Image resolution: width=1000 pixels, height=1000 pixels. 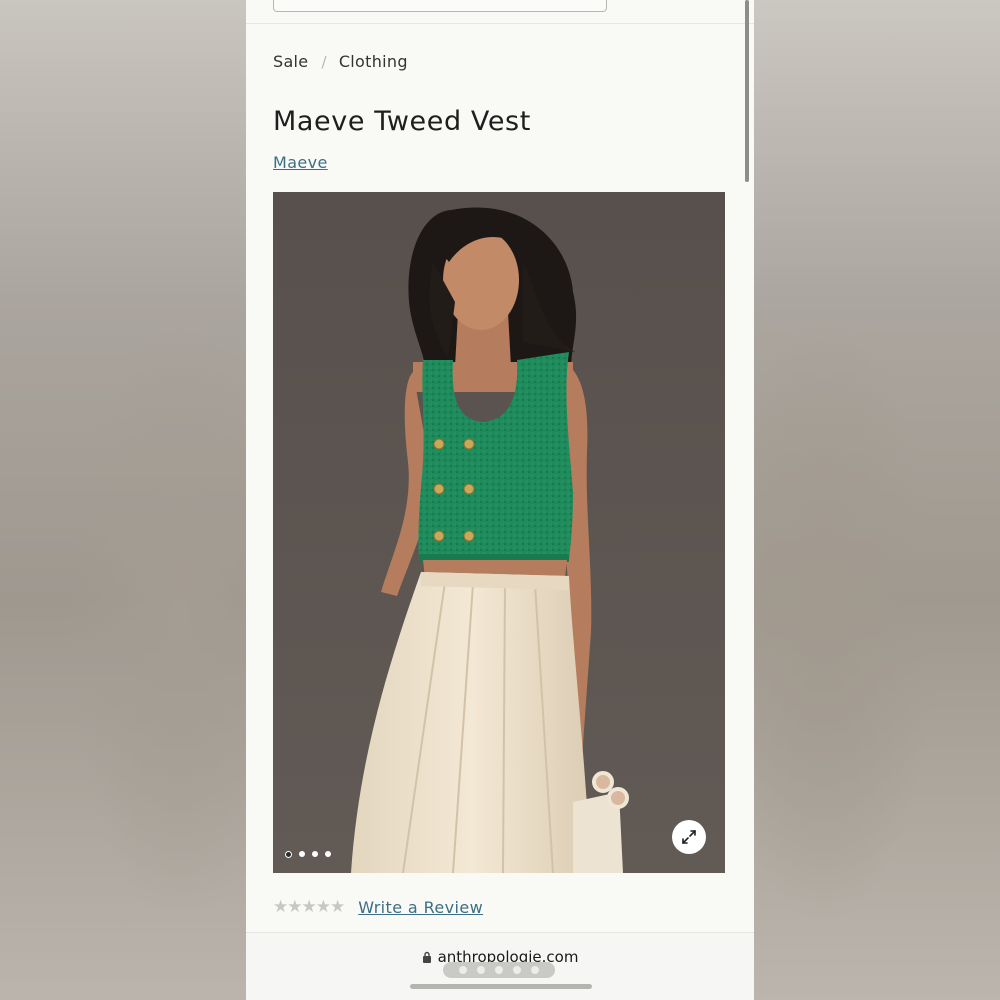 I want to click on expand-image-button, so click(x=689, y=837).